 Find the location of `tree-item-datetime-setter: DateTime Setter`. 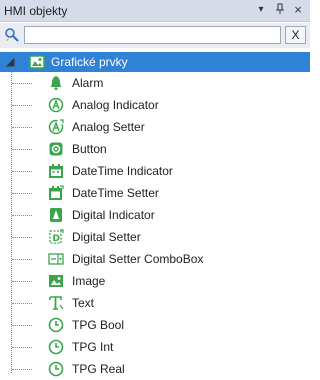

tree-item-datetime-setter: DateTime Setter is located at coordinates (155, 193).